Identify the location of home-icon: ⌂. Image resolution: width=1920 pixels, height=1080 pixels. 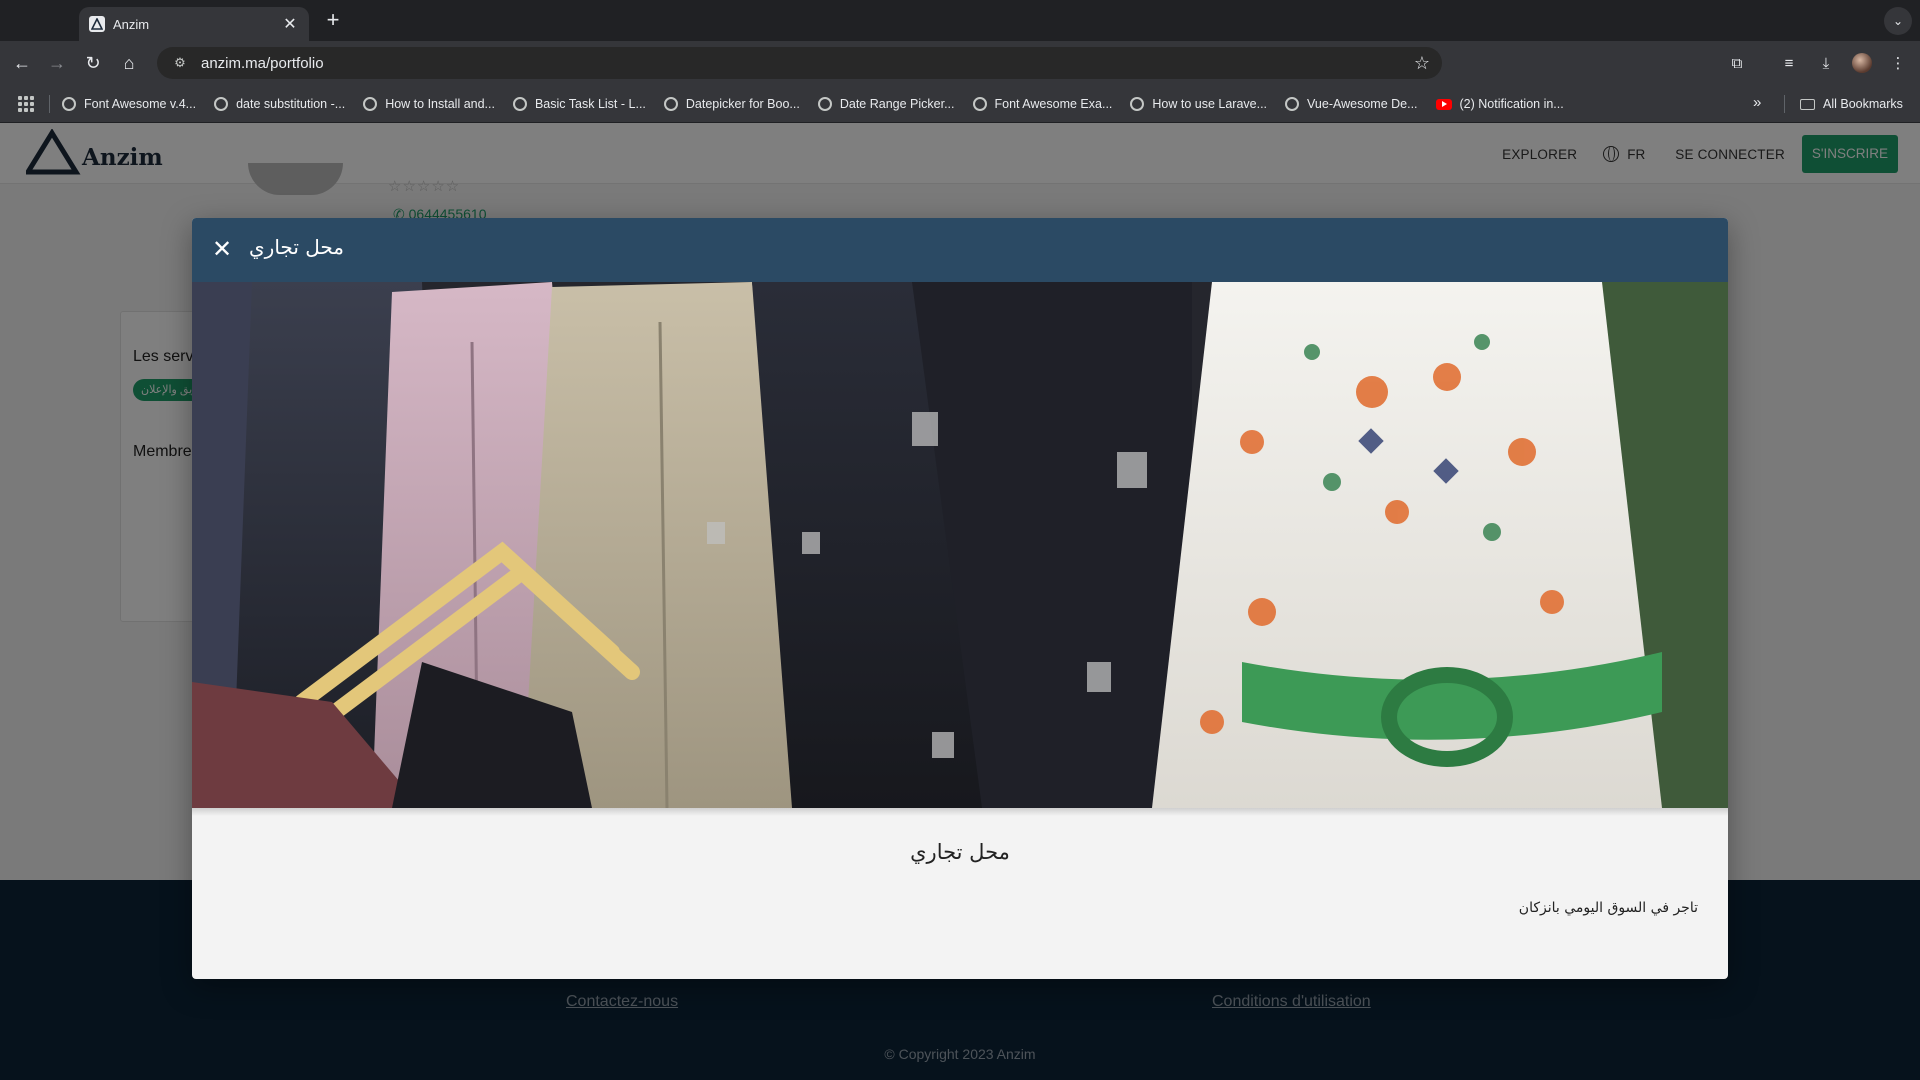
(129, 63).